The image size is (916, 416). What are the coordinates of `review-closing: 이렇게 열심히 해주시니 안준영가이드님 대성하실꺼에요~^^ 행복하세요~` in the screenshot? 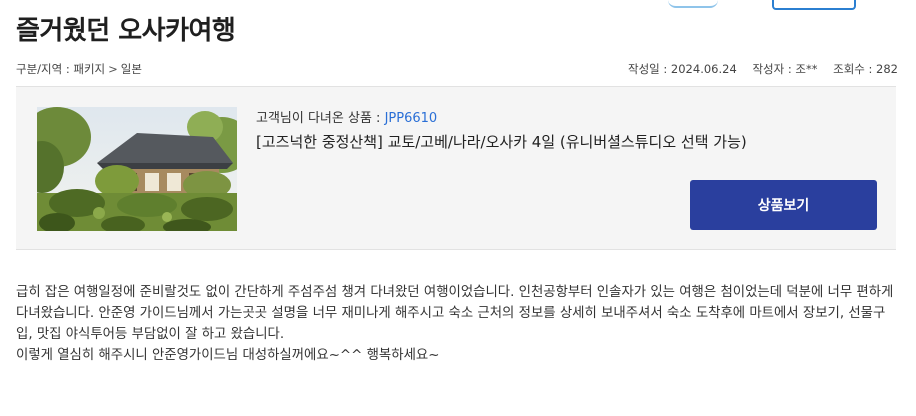 It's located at (228, 355).